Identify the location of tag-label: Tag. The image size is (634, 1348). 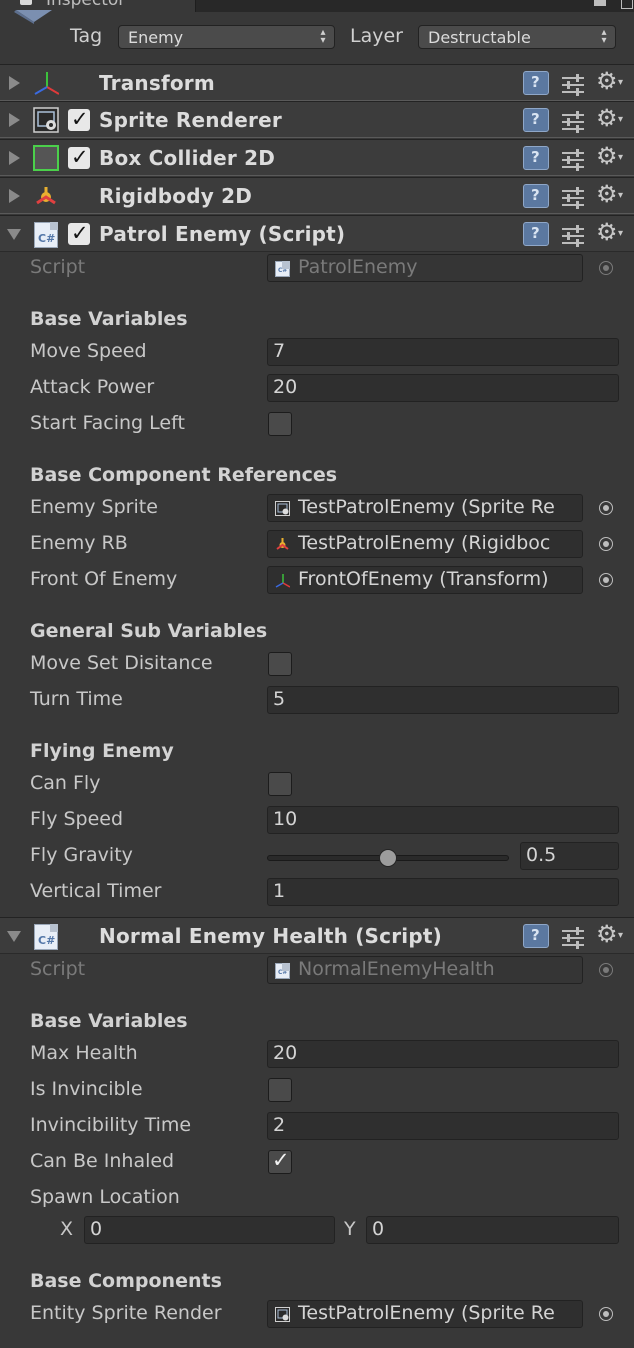
(86, 36).